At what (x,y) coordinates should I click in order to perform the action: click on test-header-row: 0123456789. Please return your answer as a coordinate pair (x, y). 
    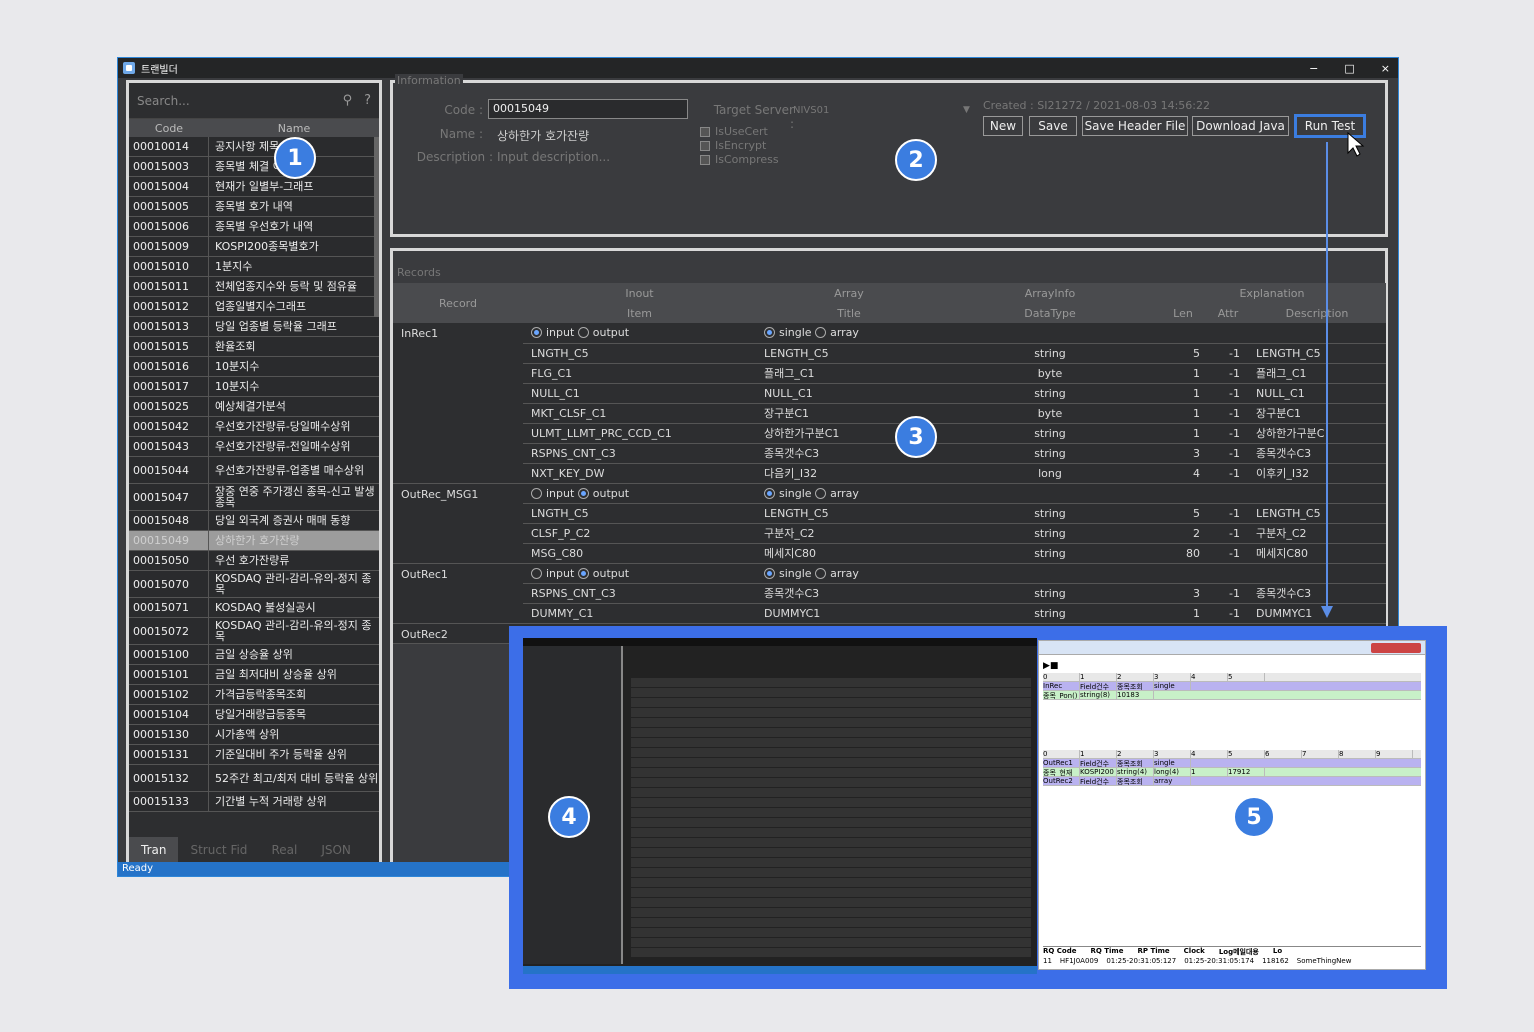
    Looking at the image, I should click on (1232, 754).